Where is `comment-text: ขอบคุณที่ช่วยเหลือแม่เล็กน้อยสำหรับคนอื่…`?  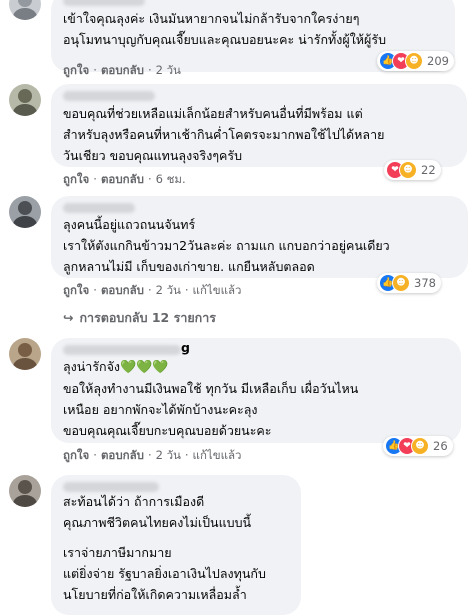 comment-text: ขอบคุณที่ช่วยเหลือแม่เล็กน้อยสำหรับคนอื่… is located at coordinates (224, 134).